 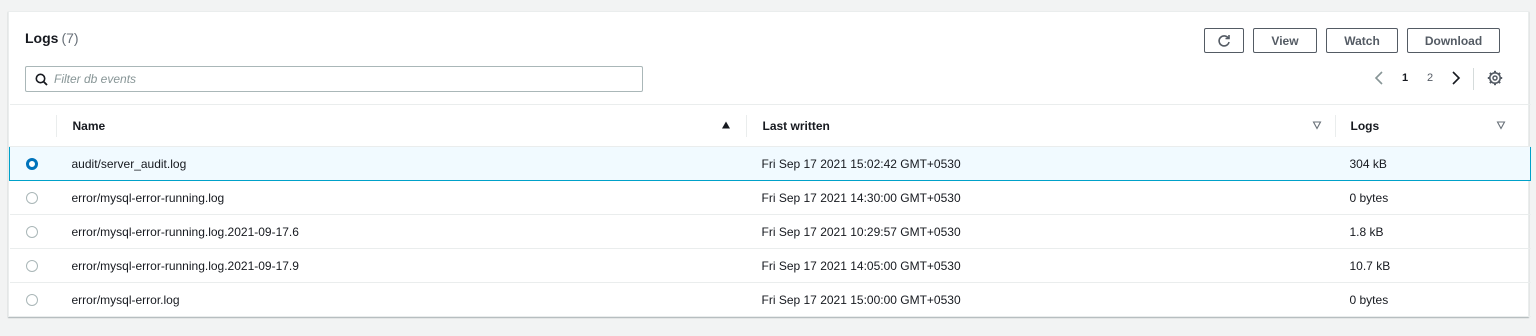 I want to click on log-size: 10.7 kB, so click(x=1370, y=266).